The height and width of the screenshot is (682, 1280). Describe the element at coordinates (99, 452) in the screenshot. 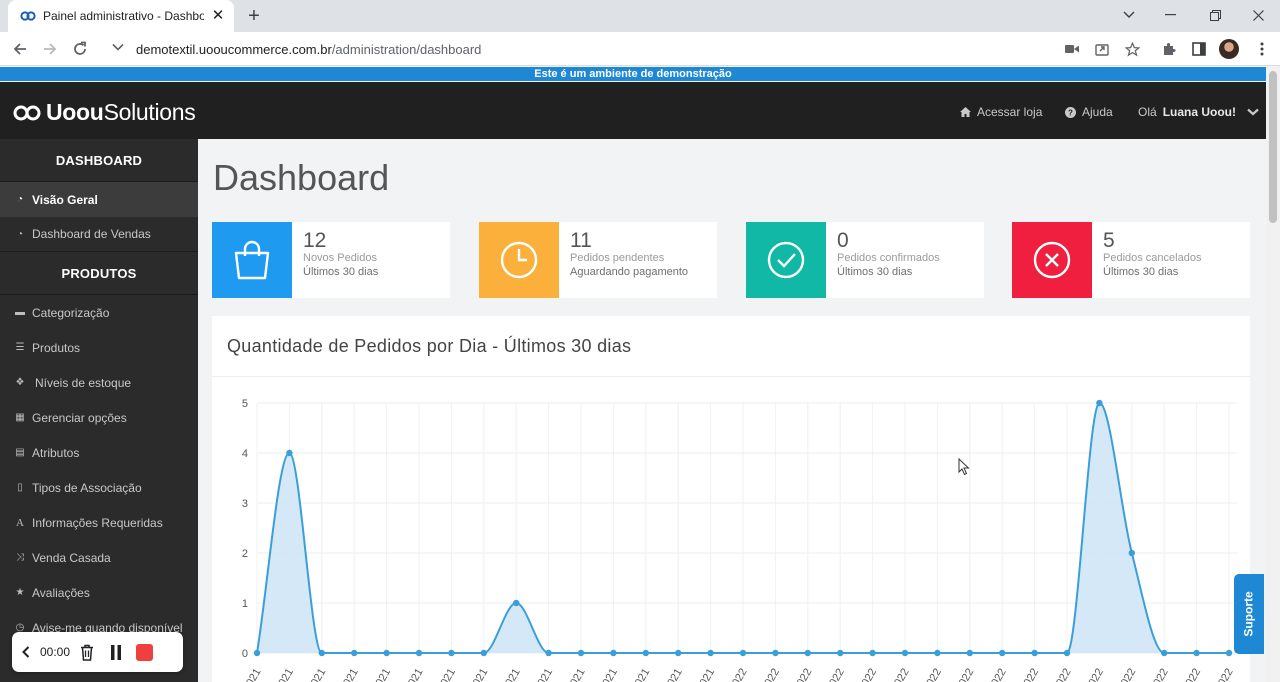

I see `sidebar-item-atributos: ▤ Atributos` at that location.